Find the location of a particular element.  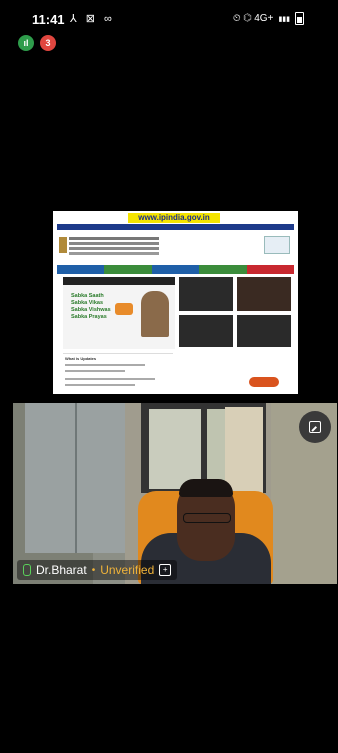

signal-icon: ▮▮▮ is located at coordinates (284, 19).